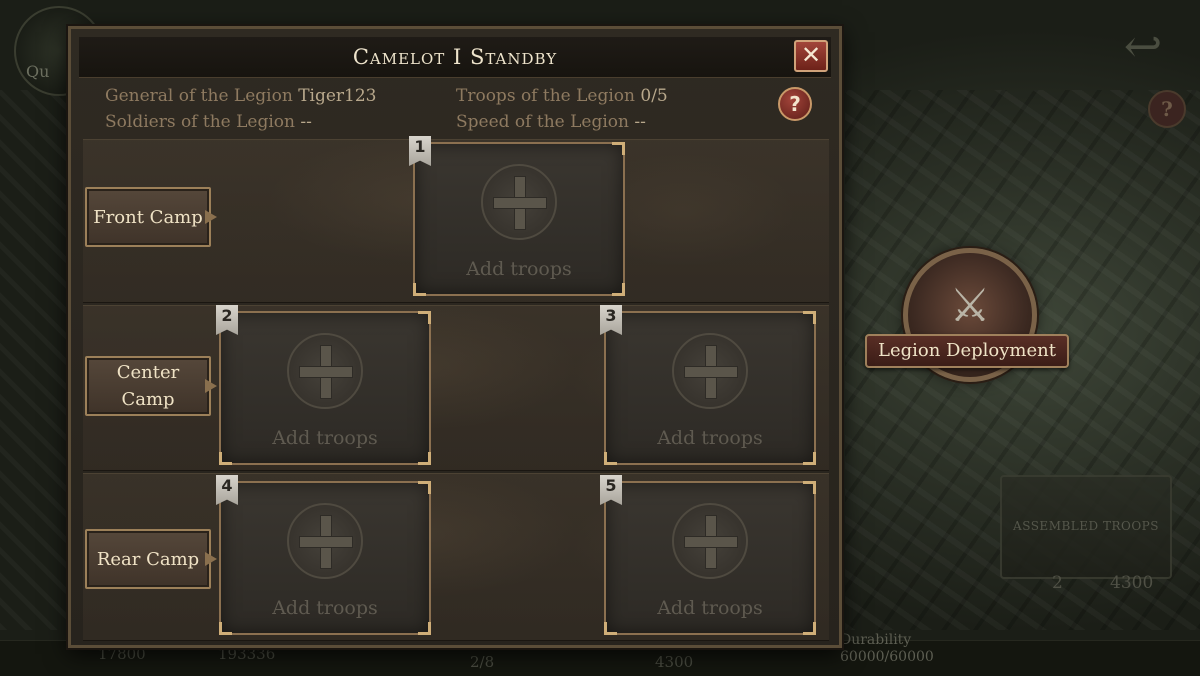 The width and height of the screenshot is (1200, 676). I want to click on knight-shield-icon: ⚔, so click(970, 305).